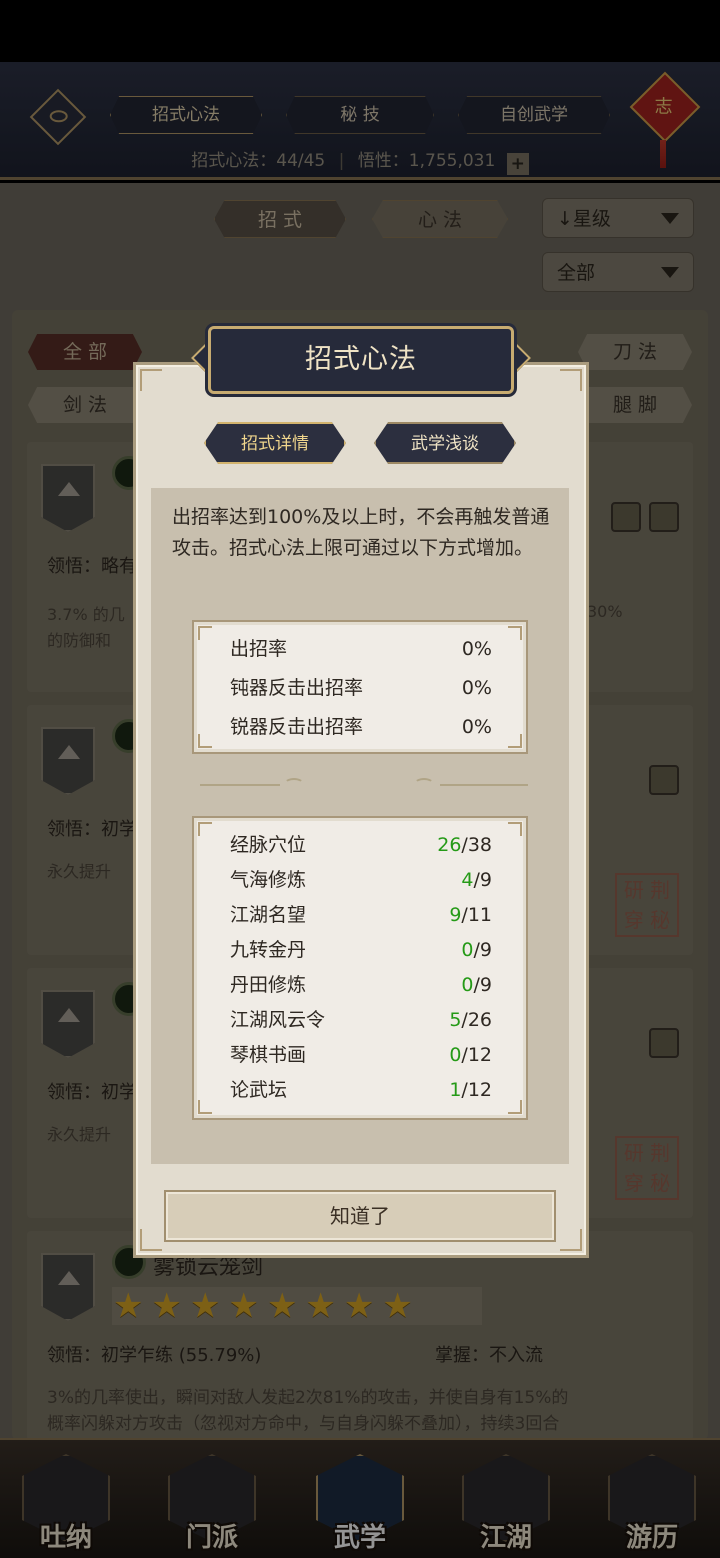 This screenshot has height=1558, width=720. Describe the element at coordinates (361, 532) in the screenshot. I see `modal-description: 出招率达到100%及以上时，不会再触发普通攻击。招式心法上限可通过以下方式增加。` at that location.